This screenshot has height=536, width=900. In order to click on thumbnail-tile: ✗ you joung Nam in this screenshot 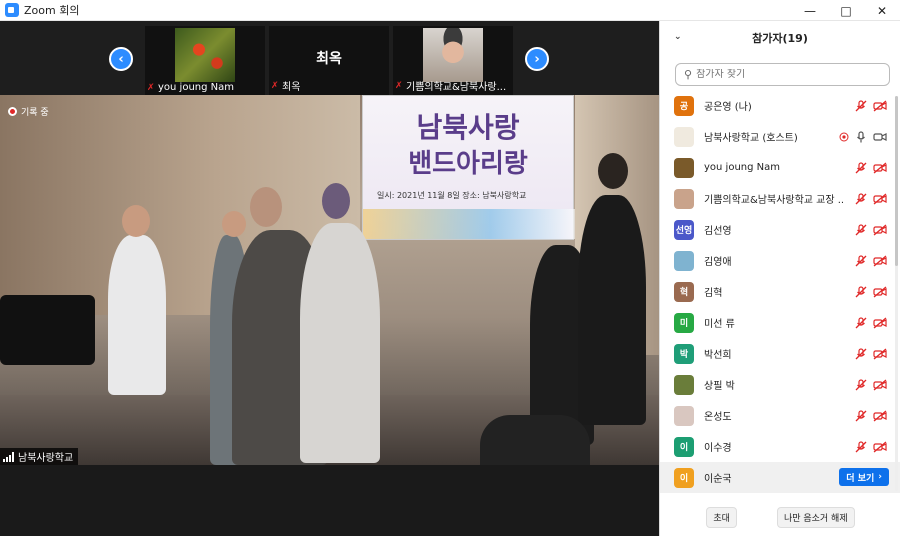, I will do `click(205, 60)`.